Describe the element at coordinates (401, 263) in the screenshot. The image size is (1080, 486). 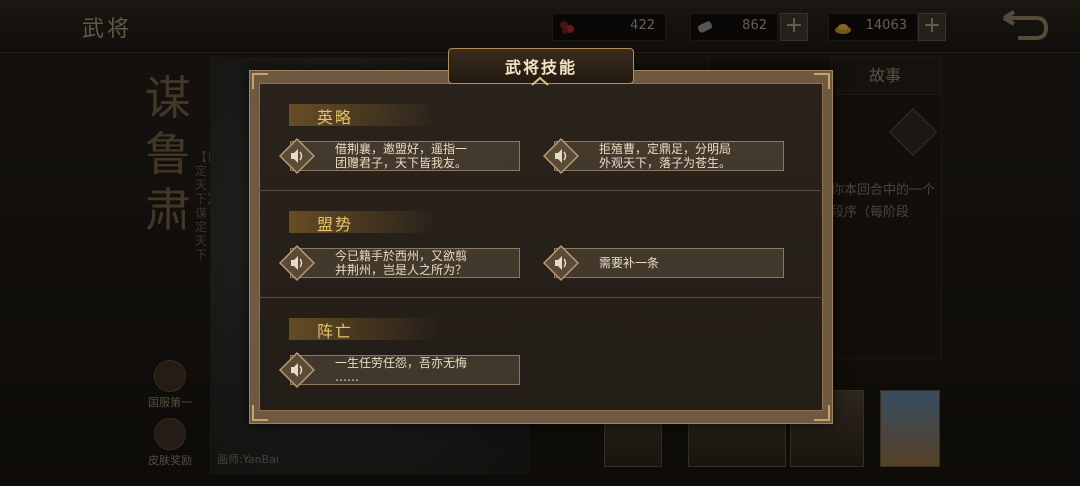
I see `voice-line-text: 今已籍手於西州，又欲翦 并荆州，岂是人之所为？` at that location.